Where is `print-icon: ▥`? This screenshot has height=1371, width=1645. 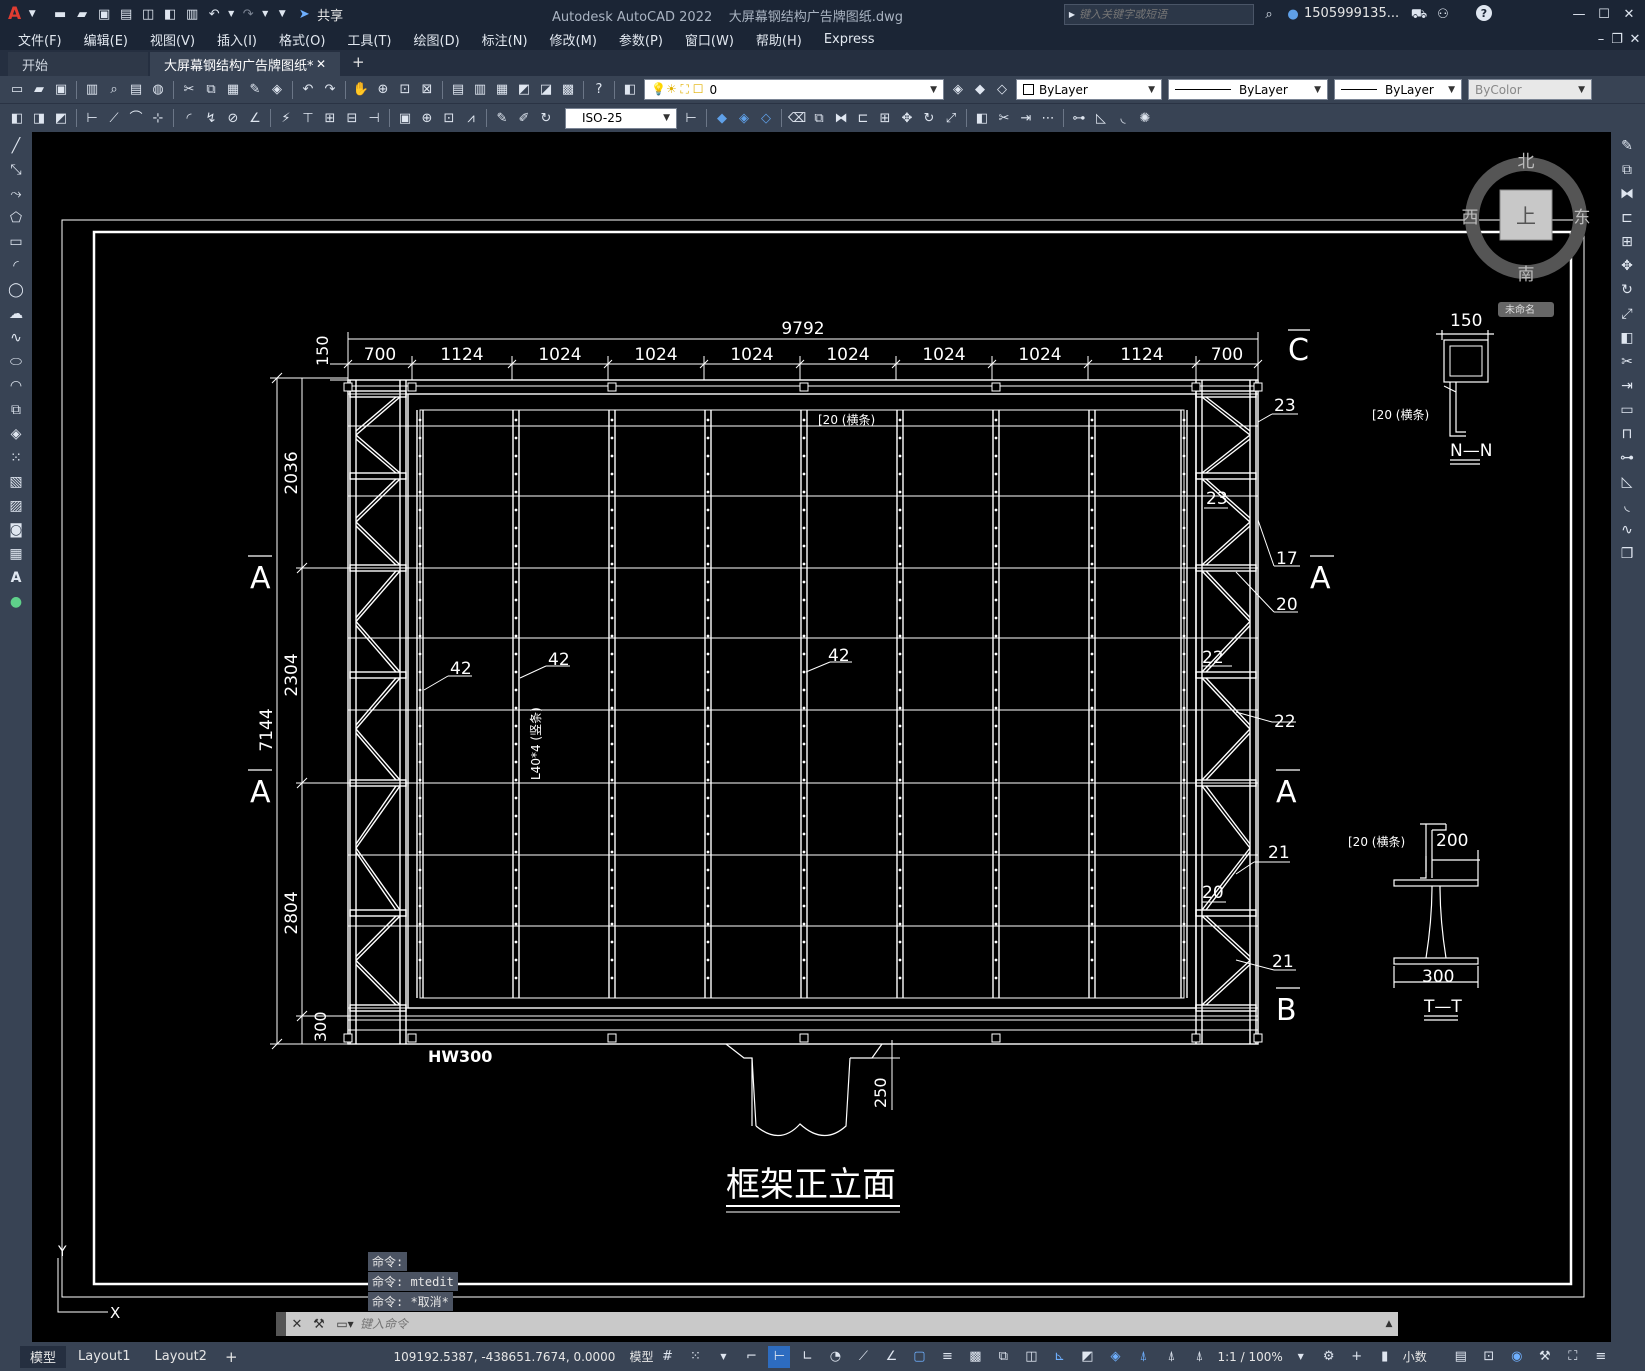 print-icon: ▥ is located at coordinates (92, 90).